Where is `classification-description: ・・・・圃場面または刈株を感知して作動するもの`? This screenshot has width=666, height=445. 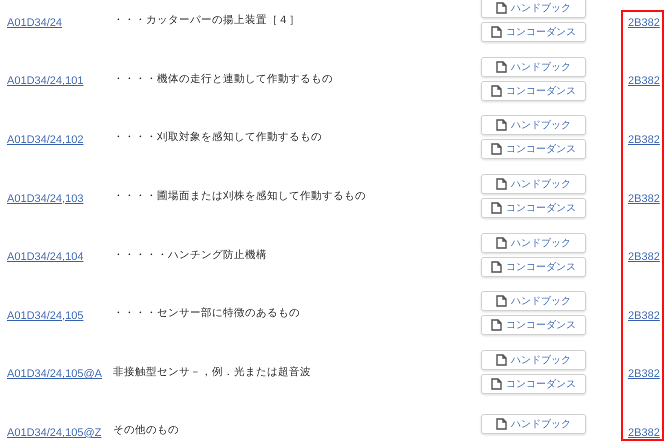 classification-description: ・・・・圃場面または刈株を感知して作動するもの is located at coordinates (239, 196).